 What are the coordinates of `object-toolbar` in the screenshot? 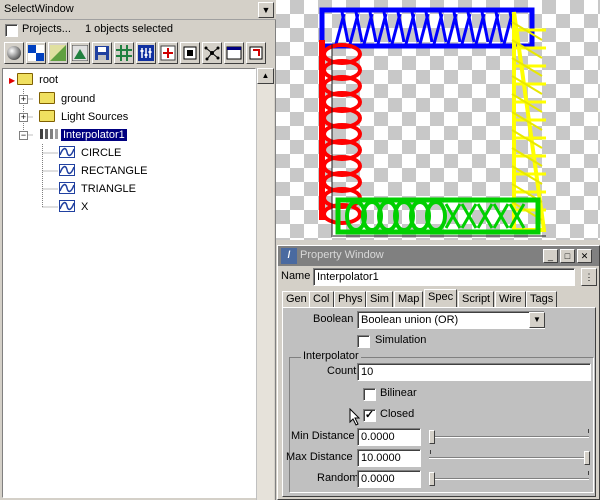 It's located at (139, 54).